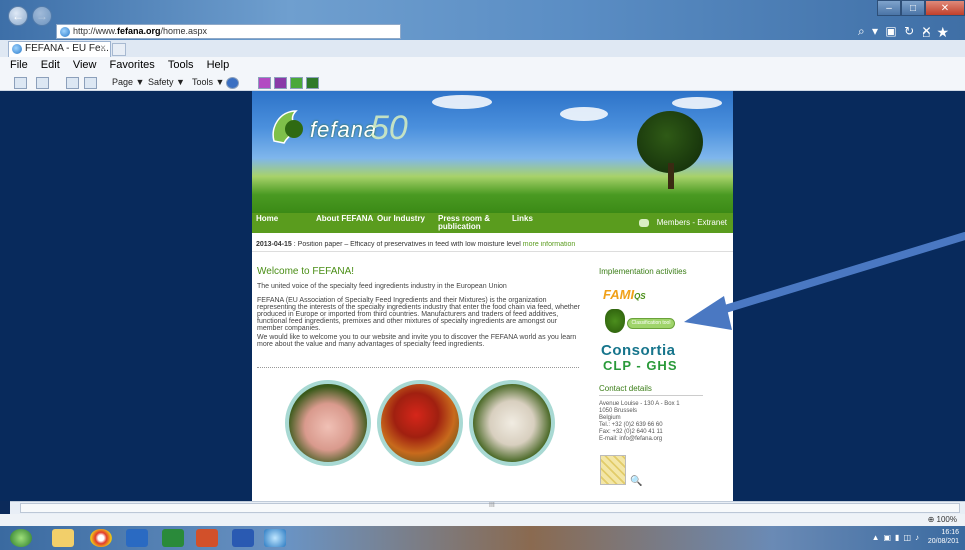 Image resolution: width=965 pixels, height=550 pixels. Describe the element at coordinates (119, 49) in the screenshot. I see `new-tab-button` at that location.